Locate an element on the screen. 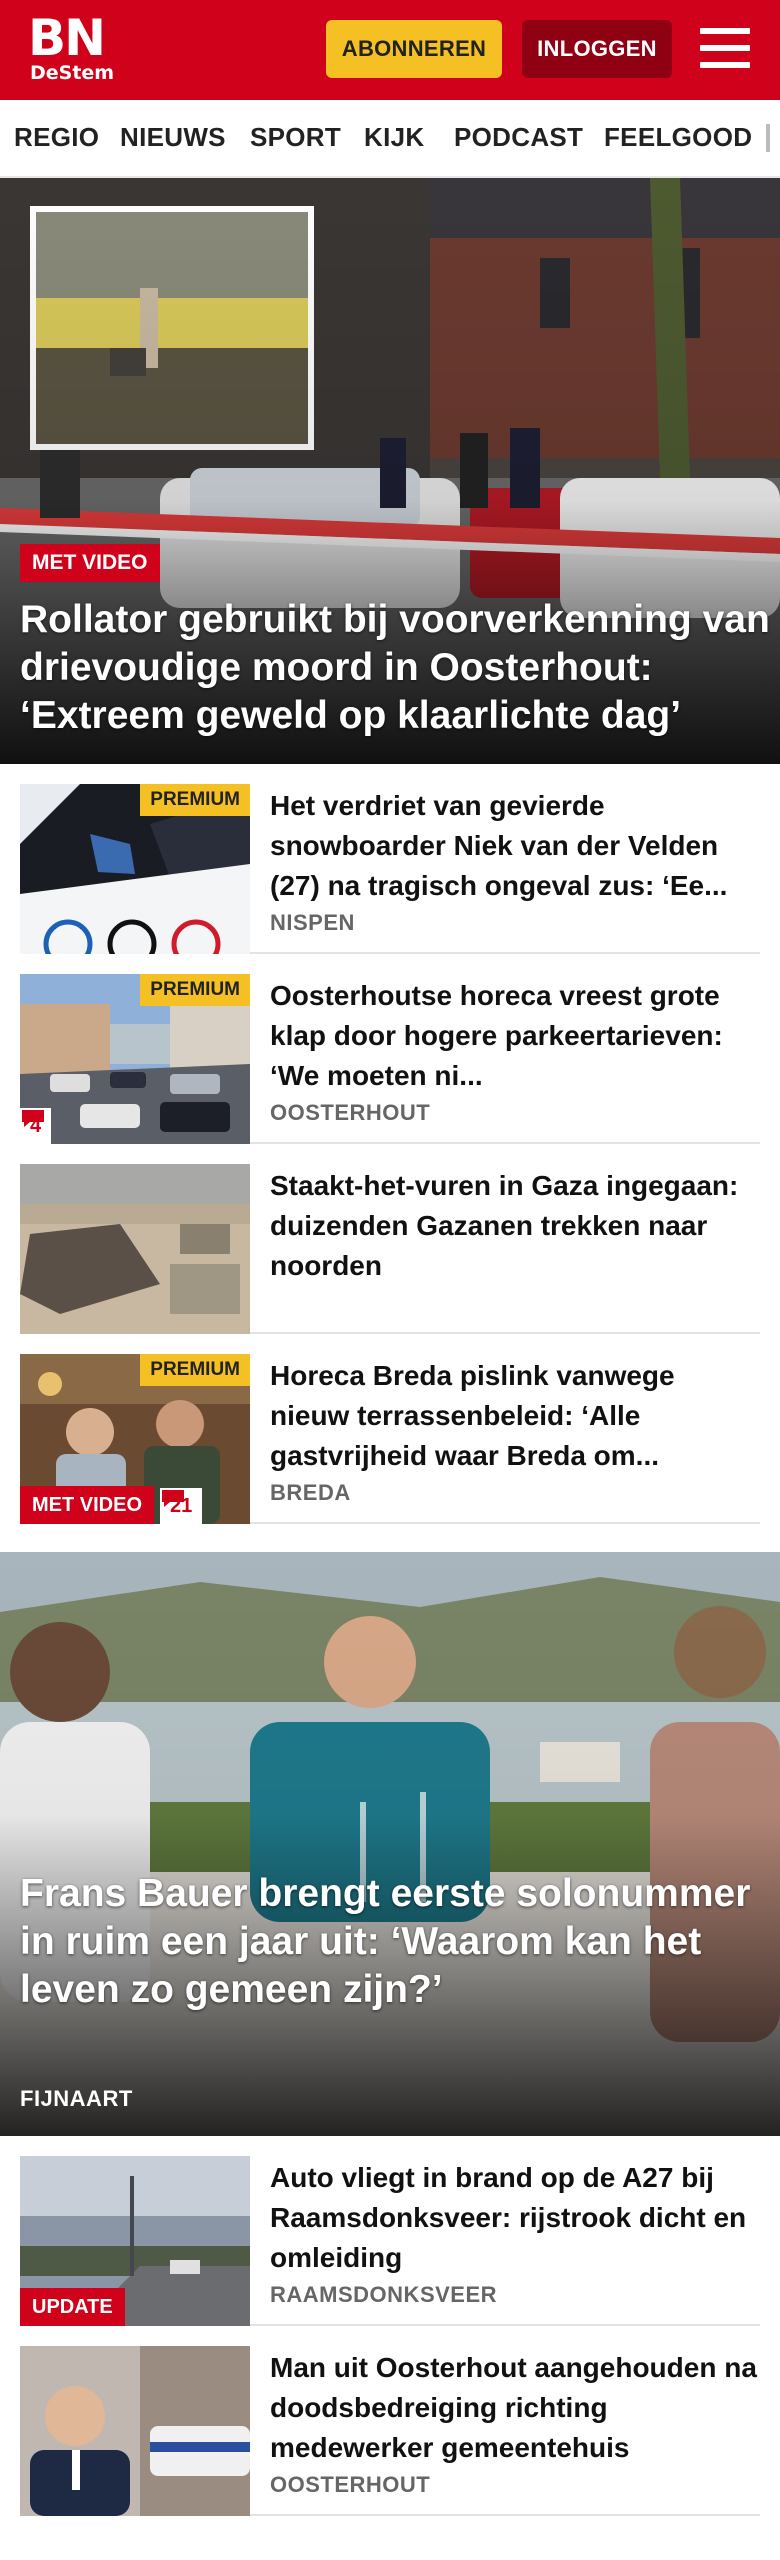  nav-item-kijk: KIJK is located at coordinates (394, 137).